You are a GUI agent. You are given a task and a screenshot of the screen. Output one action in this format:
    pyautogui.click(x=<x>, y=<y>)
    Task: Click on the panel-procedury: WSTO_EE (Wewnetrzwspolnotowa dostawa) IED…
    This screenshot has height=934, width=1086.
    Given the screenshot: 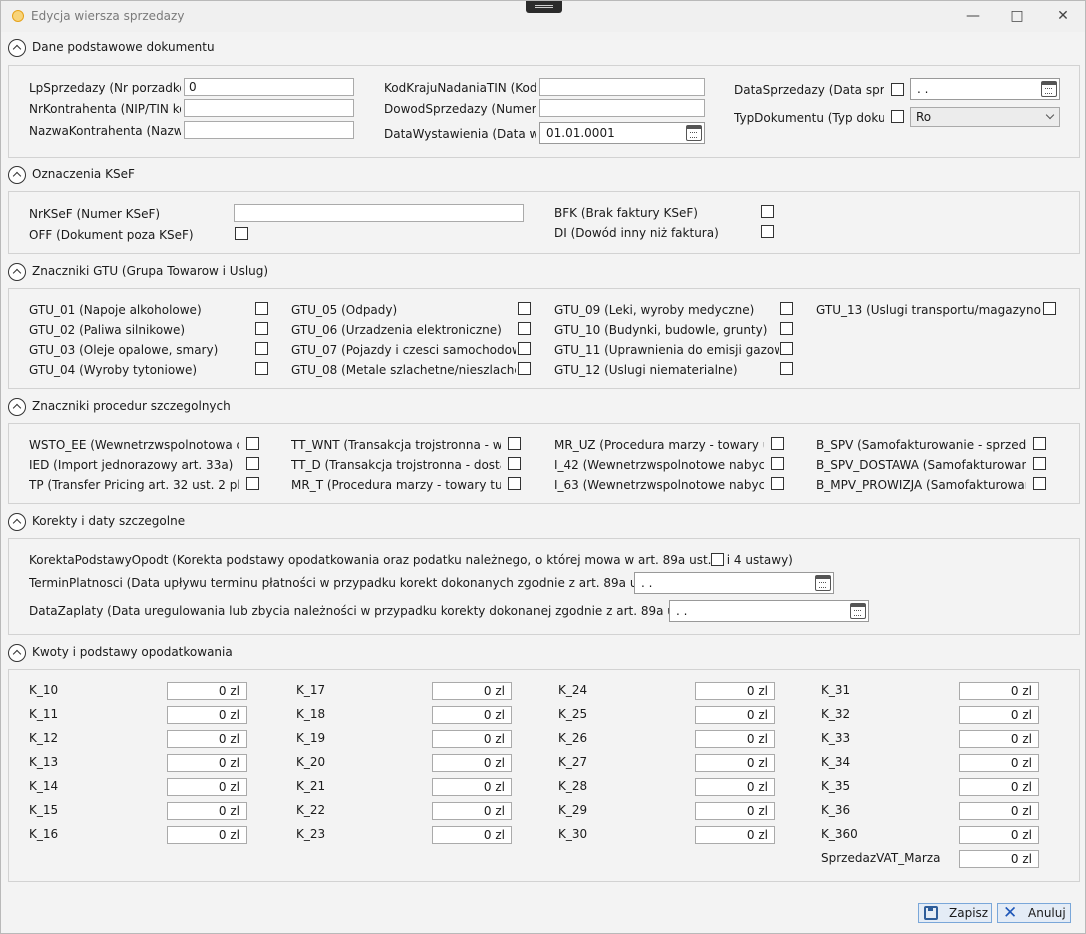 What is the action you would take?
    pyautogui.click(x=544, y=463)
    